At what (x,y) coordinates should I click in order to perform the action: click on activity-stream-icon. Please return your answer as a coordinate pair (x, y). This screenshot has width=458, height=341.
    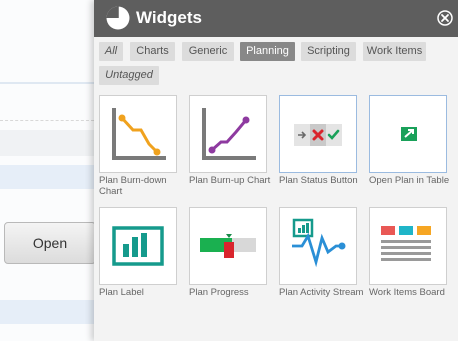
    Looking at the image, I should click on (318, 246).